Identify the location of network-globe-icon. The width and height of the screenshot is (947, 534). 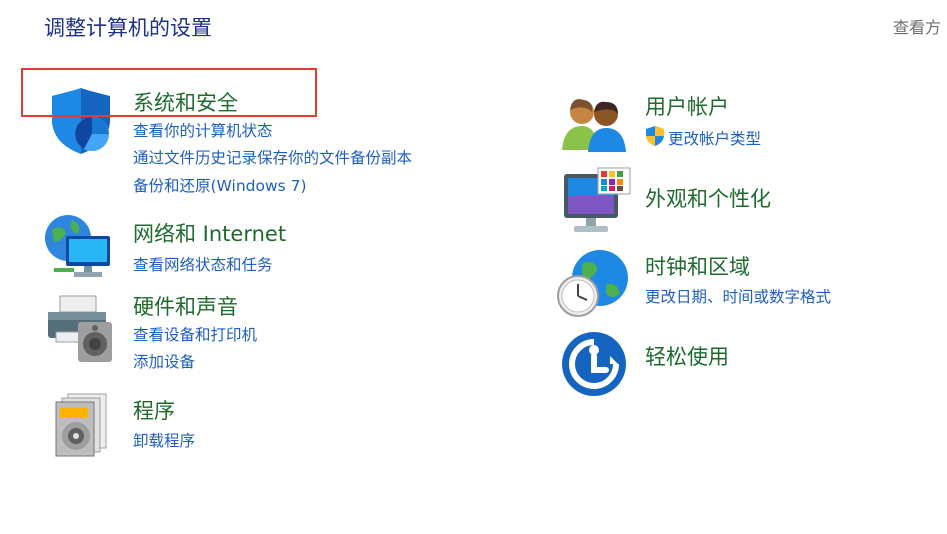
(80, 247).